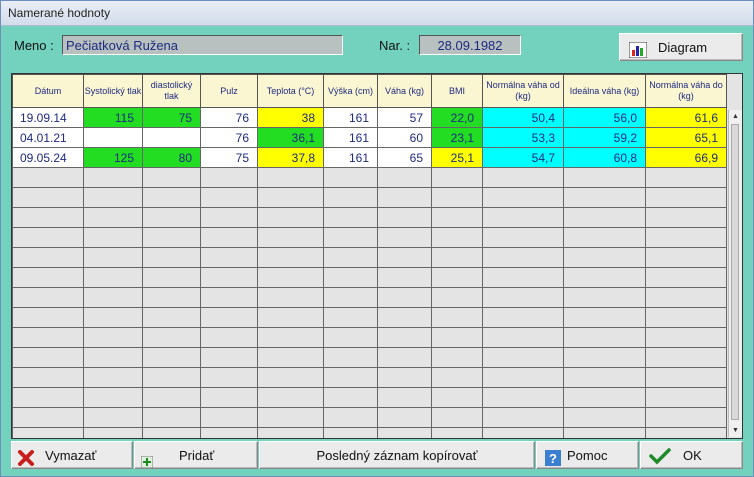 The width and height of the screenshot is (754, 477). What do you see at coordinates (113, 91) in the screenshot?
I see `column-header: Systolický tlak` at bounding box center [113, 91].